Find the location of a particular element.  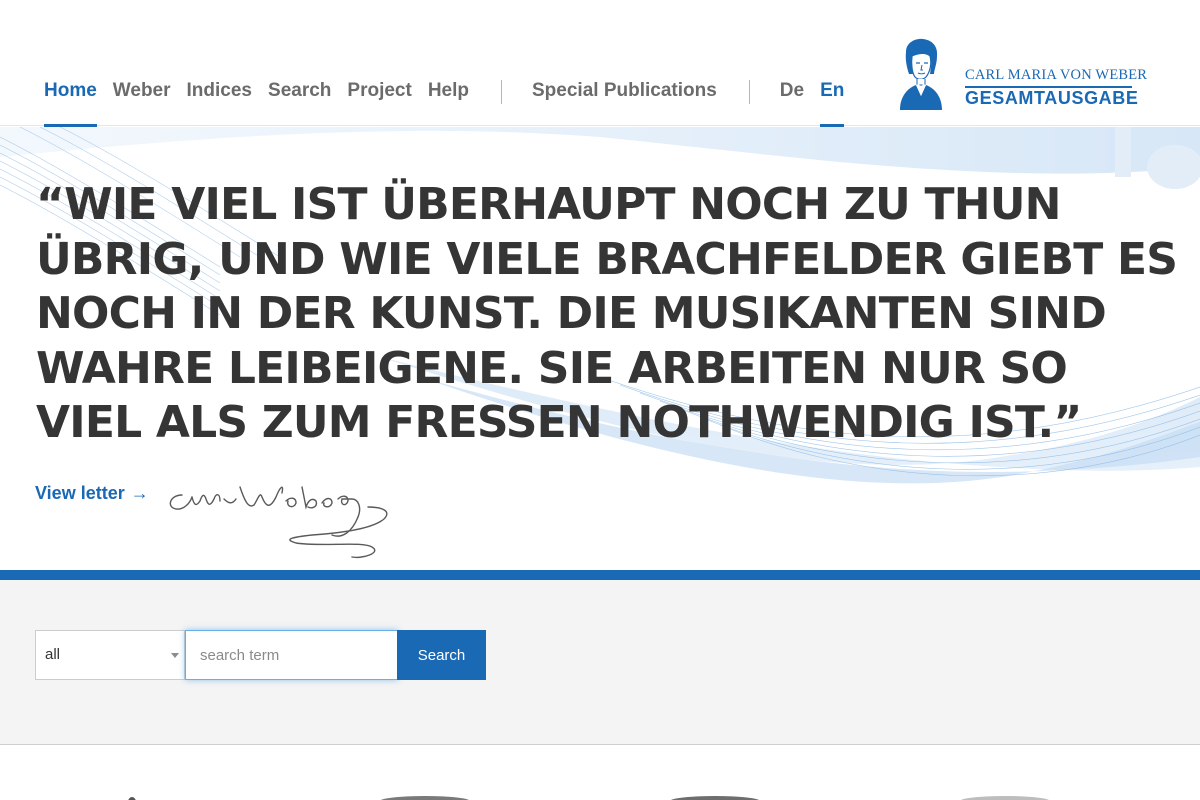

site-logo: CARL MARIA VON WEBER GESAMTAUSGABE is located at coordinates (1019, 75).